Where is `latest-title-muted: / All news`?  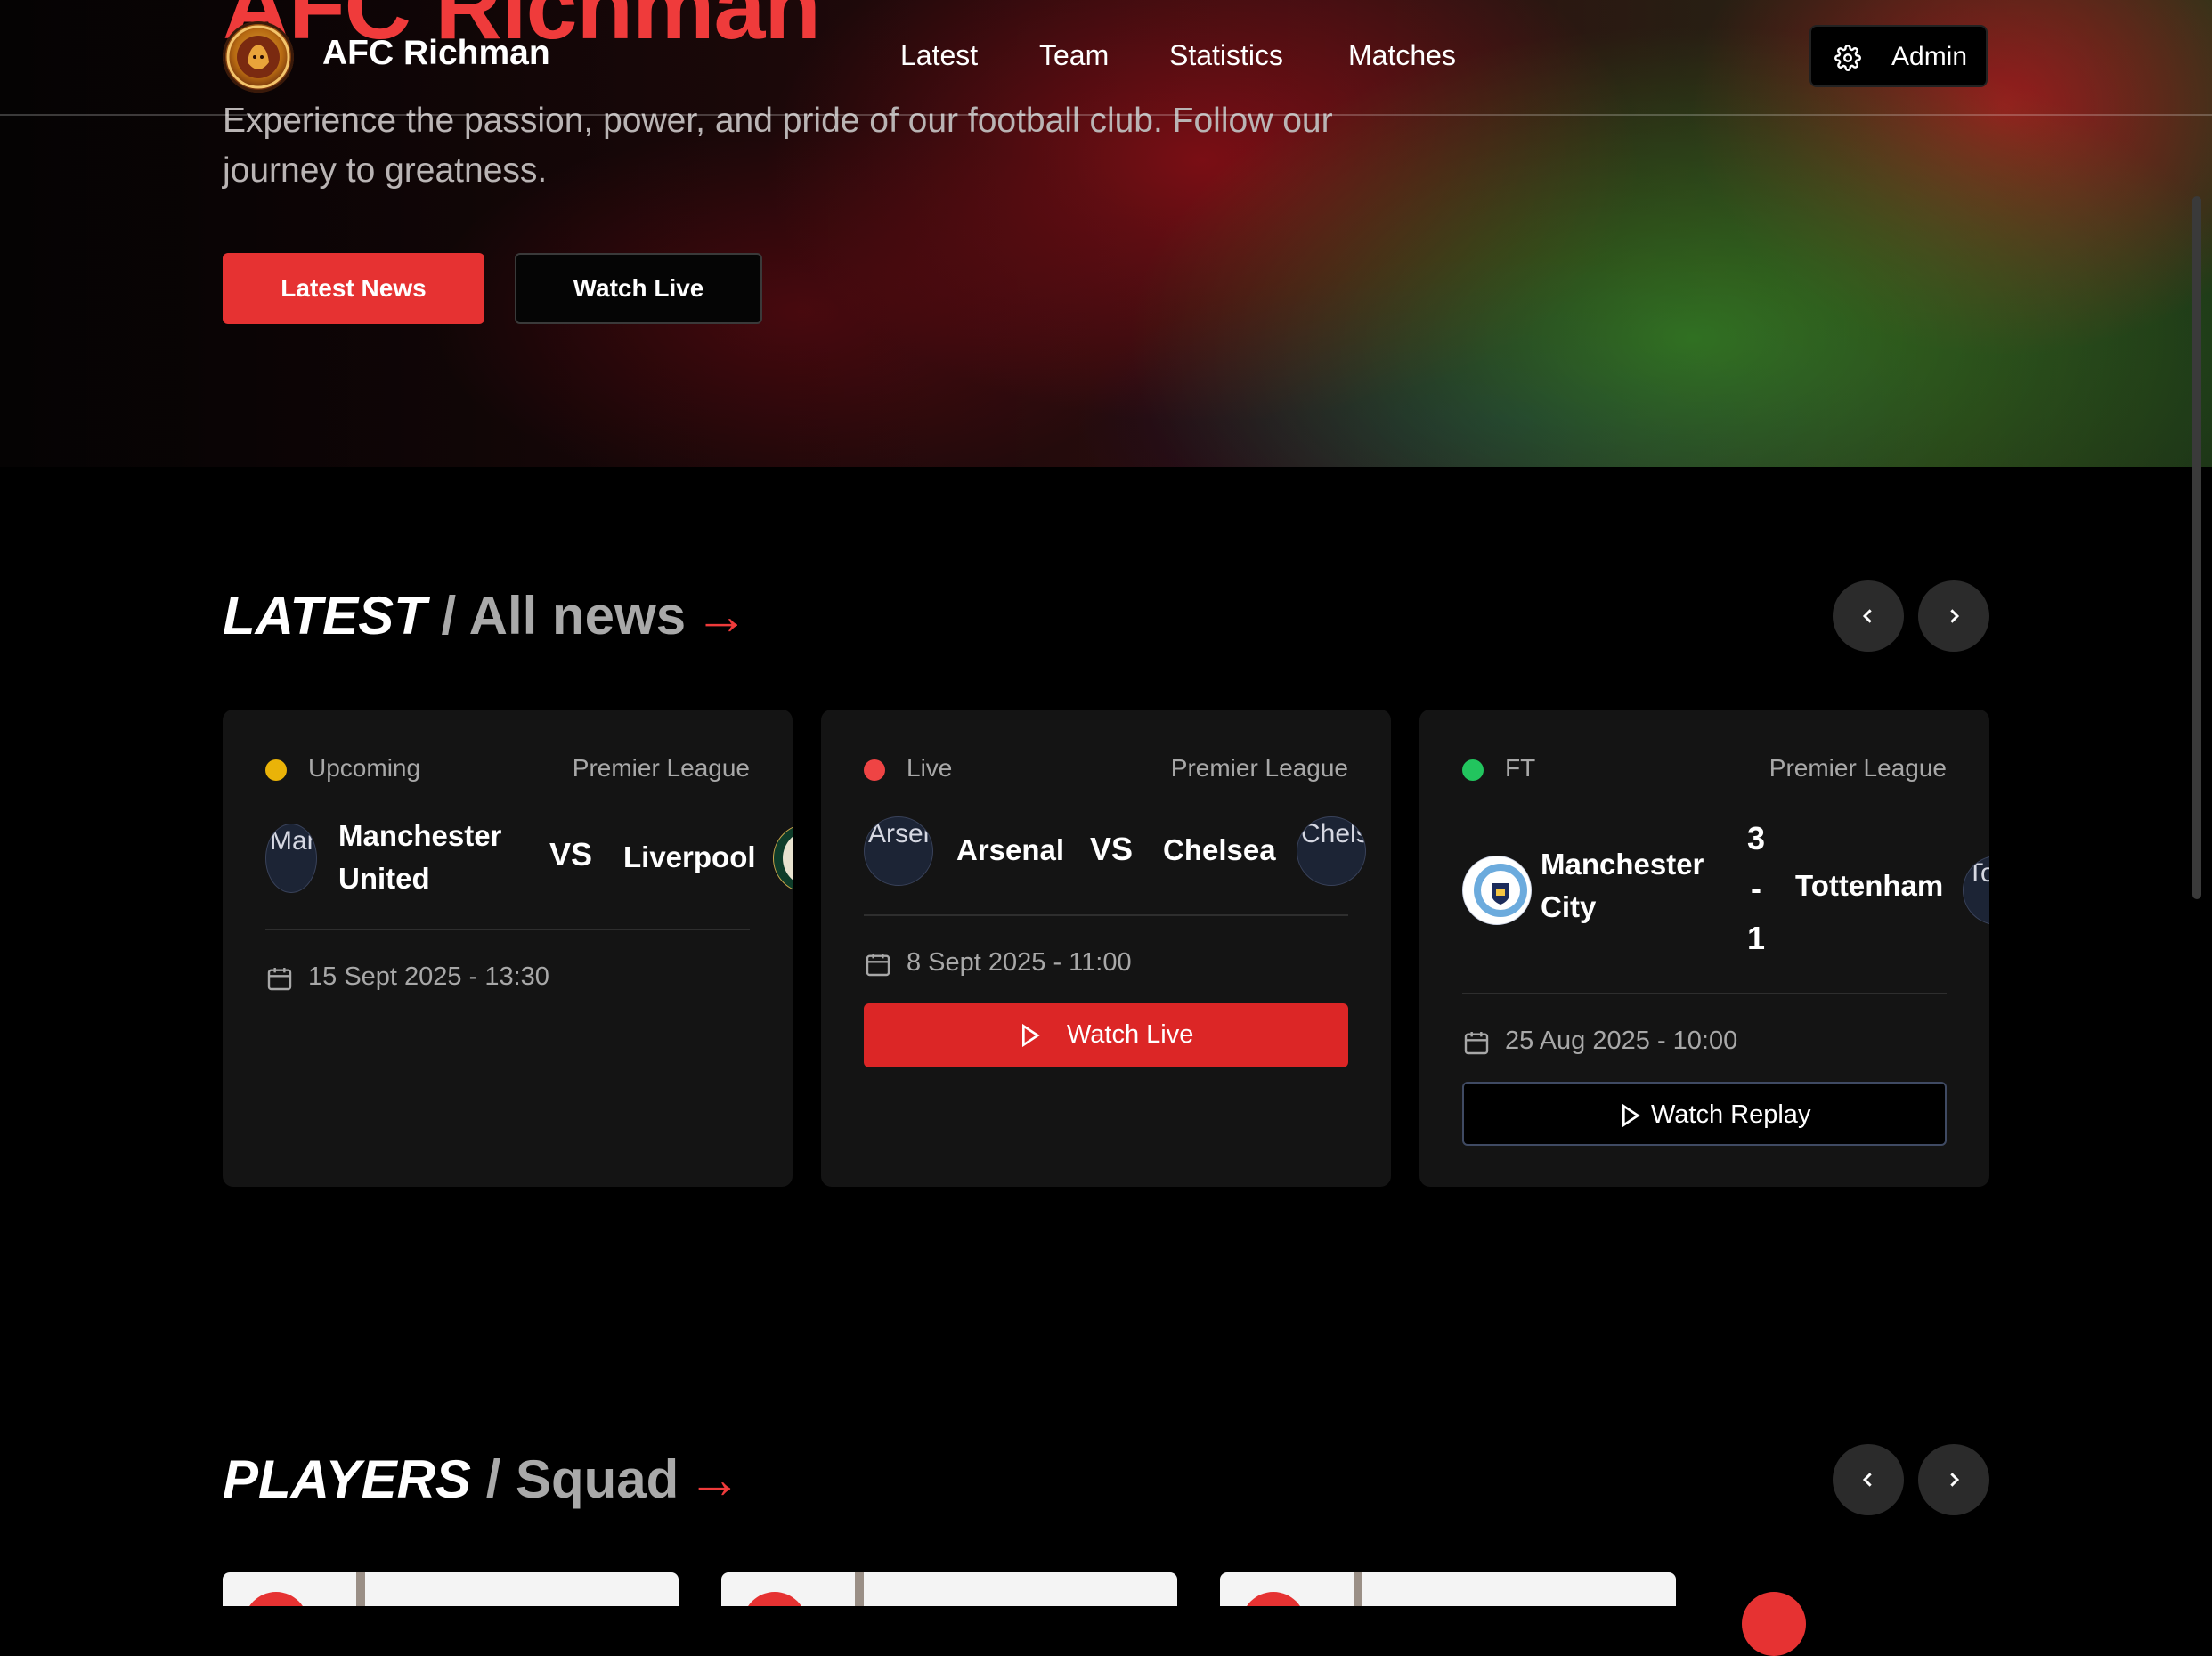
latest-title-muted: / All news is located at coordinates (556, 616).